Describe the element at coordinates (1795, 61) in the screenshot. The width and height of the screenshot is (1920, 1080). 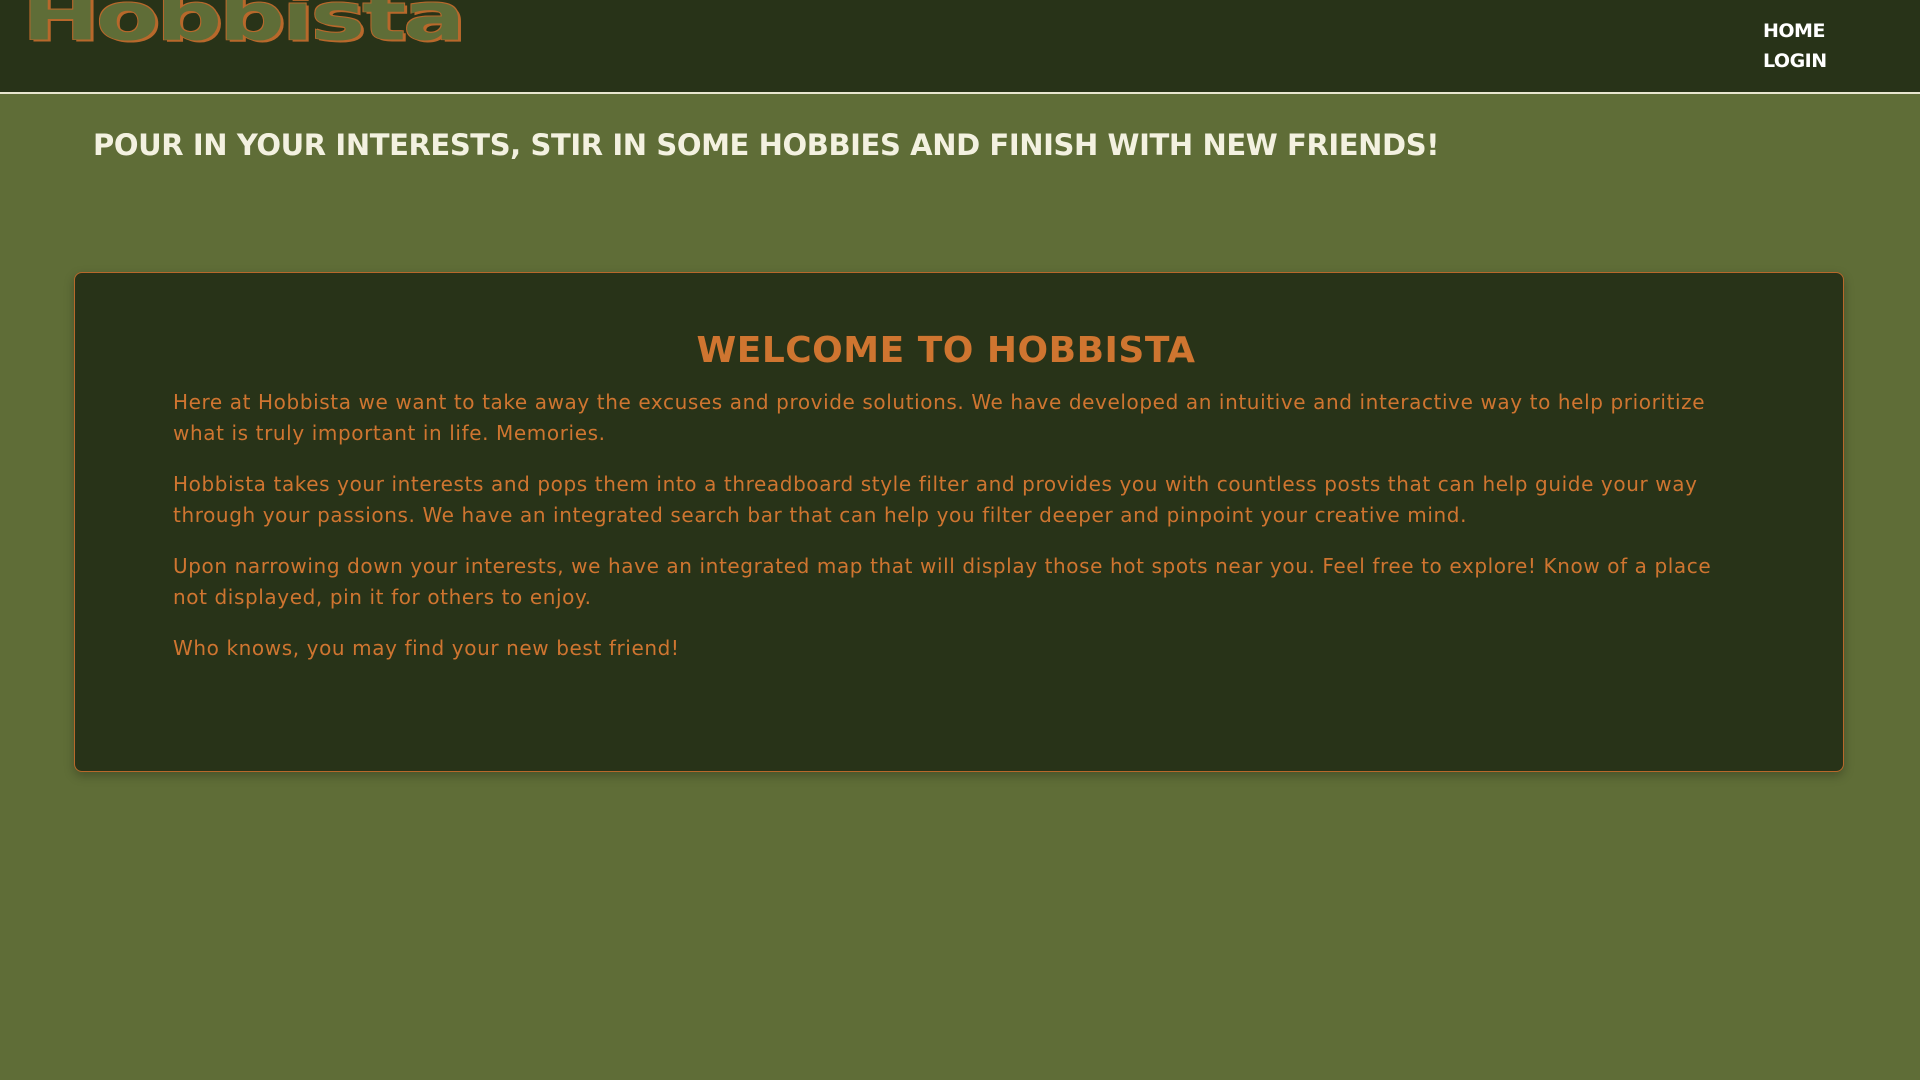
I see `nav-login-link: LOGIN` at that location.